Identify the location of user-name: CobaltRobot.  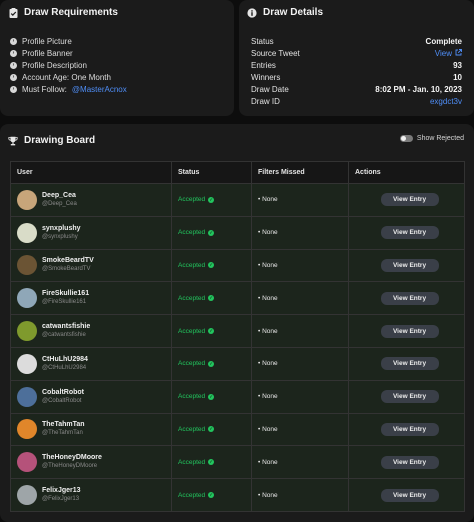
(63, 393).